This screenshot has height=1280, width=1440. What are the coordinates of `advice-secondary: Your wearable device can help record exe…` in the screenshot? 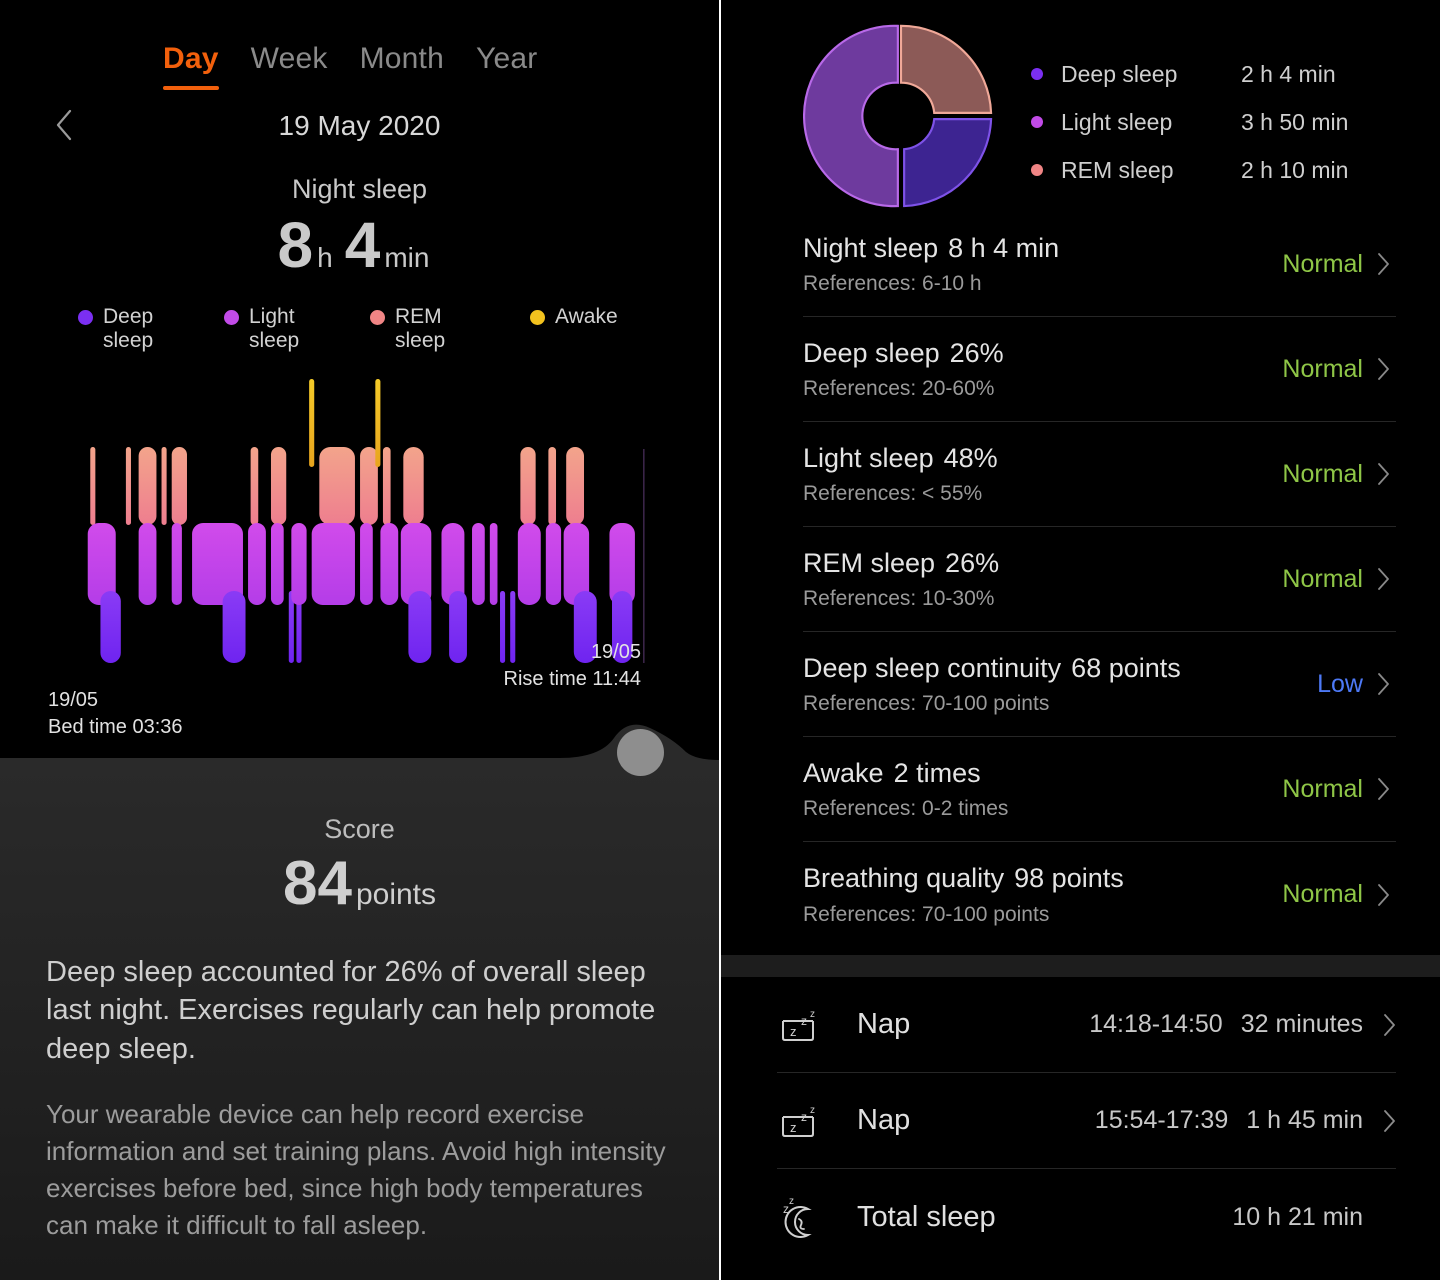 It's located at (356, 1169).